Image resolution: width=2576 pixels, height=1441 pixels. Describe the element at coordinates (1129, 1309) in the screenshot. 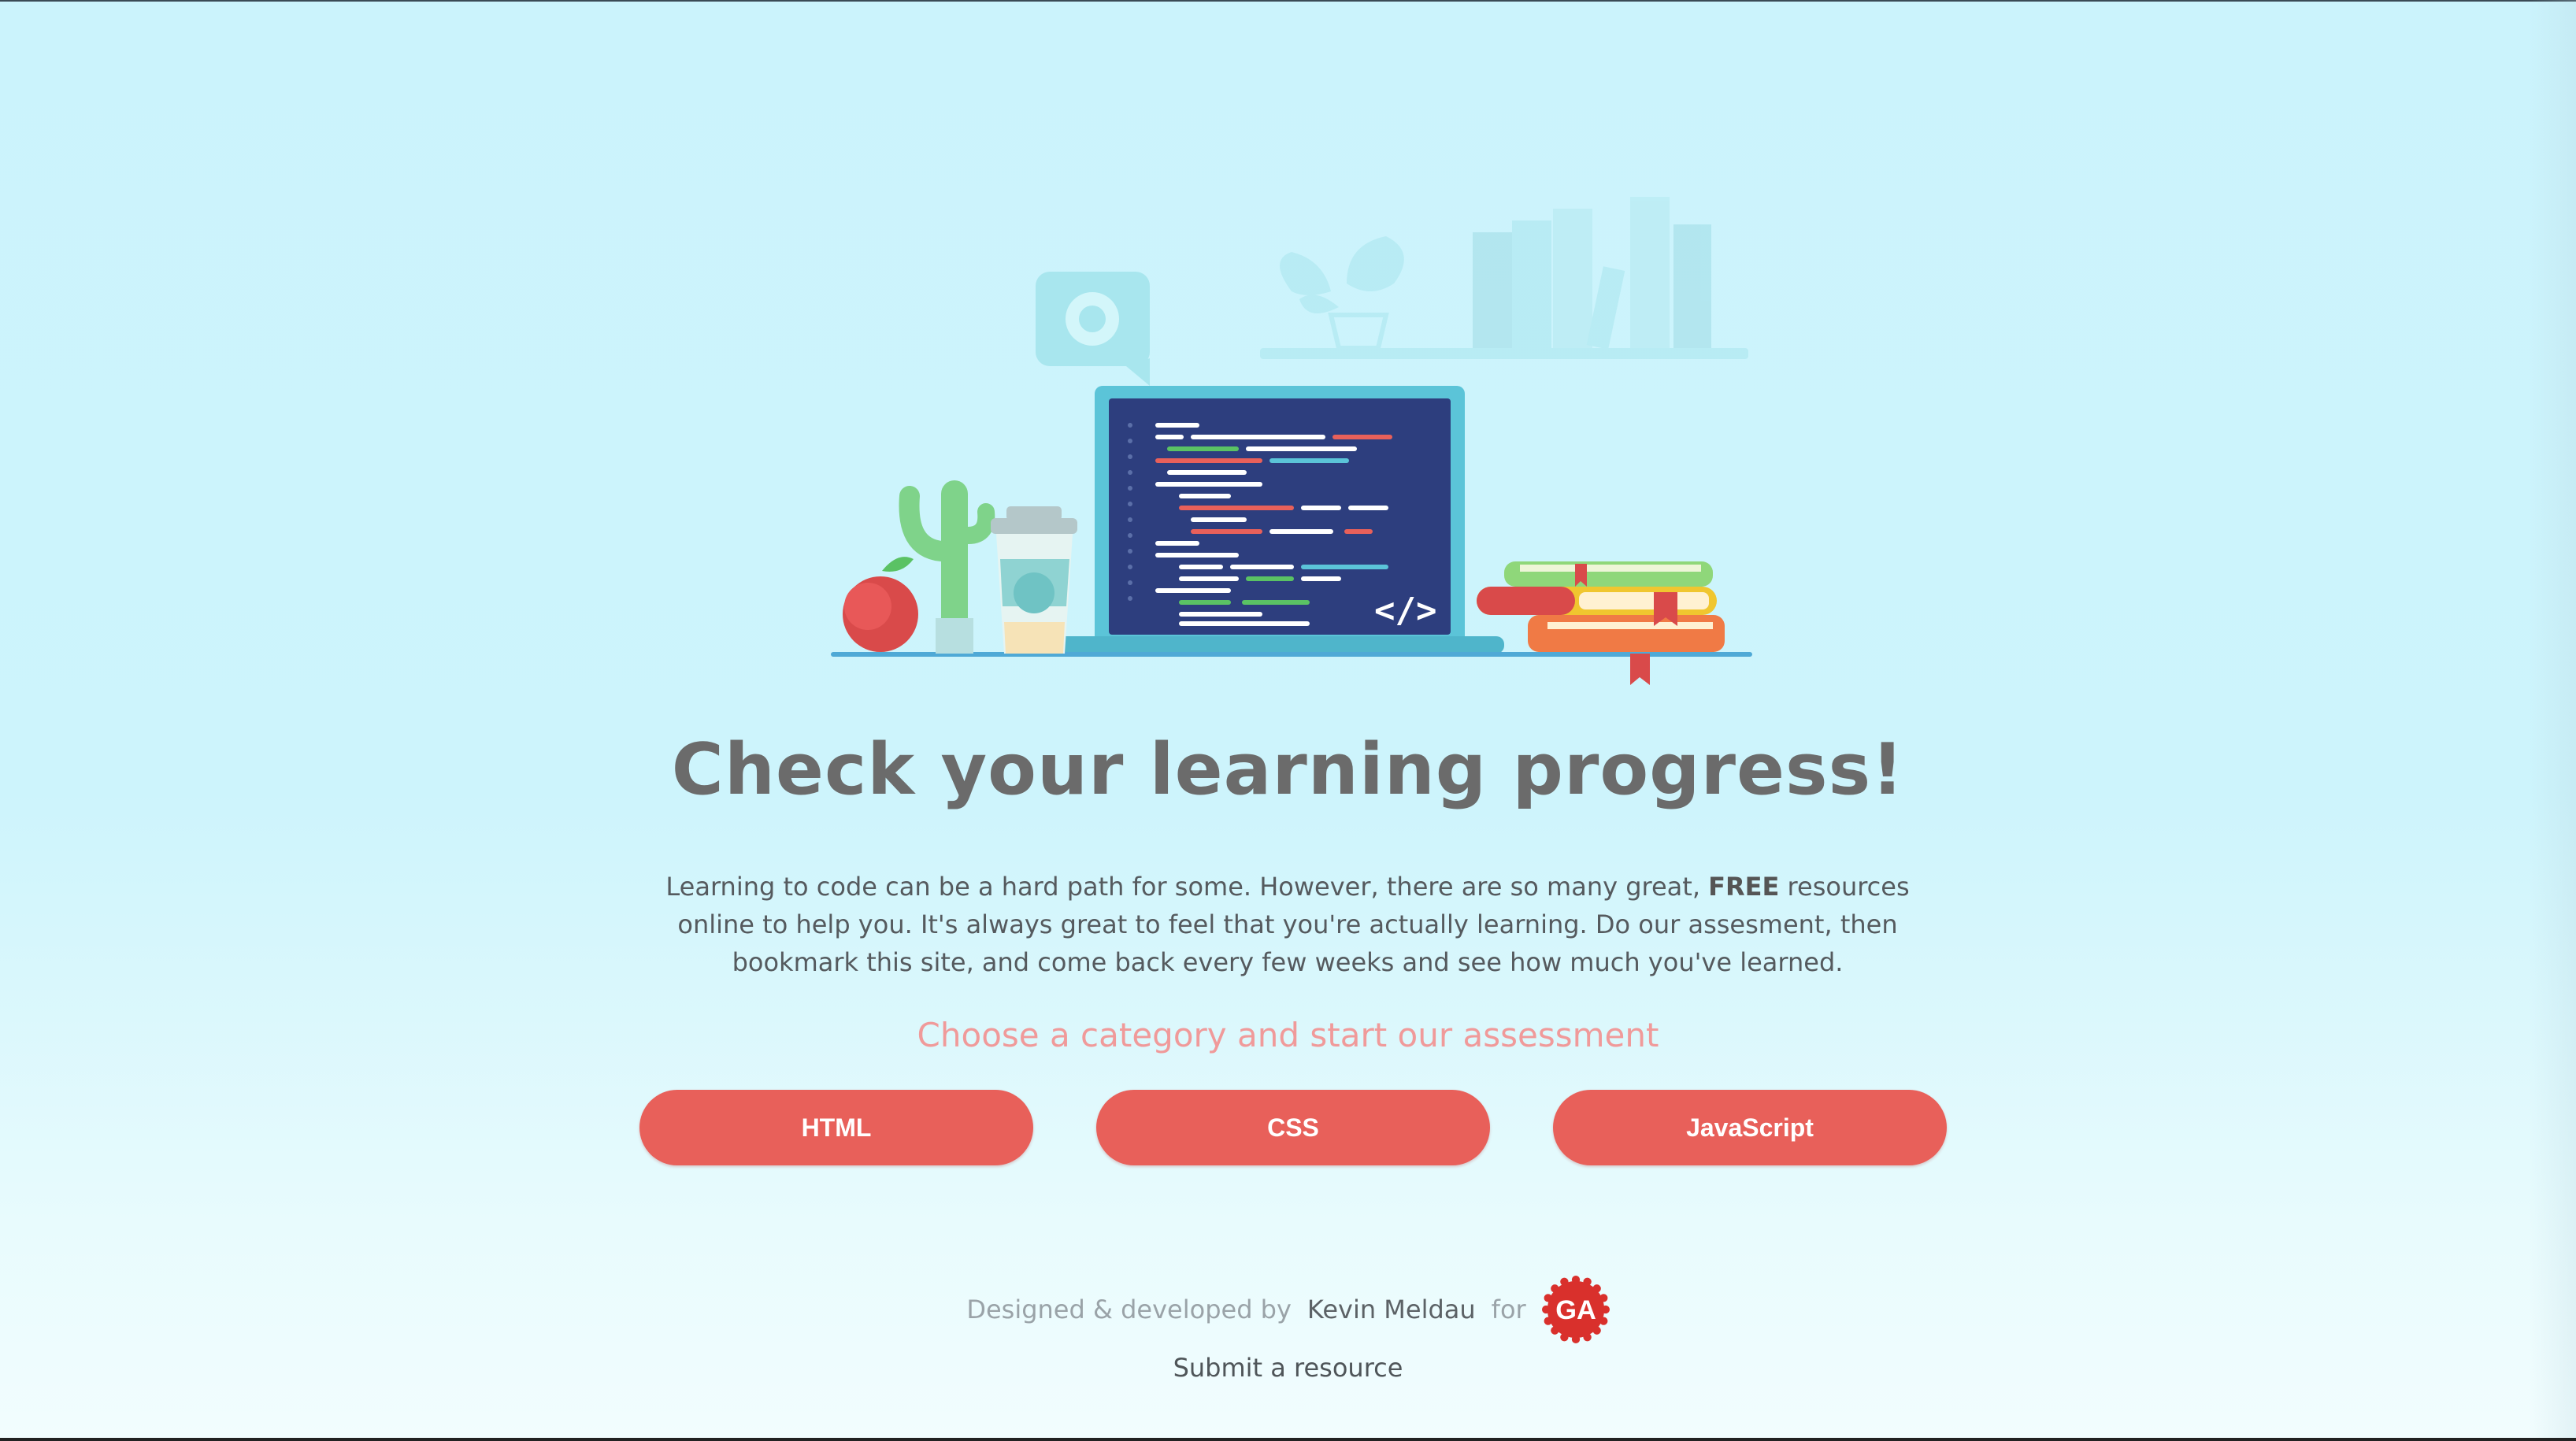

I see `designed-by-text: Designed & developed by` at that location.